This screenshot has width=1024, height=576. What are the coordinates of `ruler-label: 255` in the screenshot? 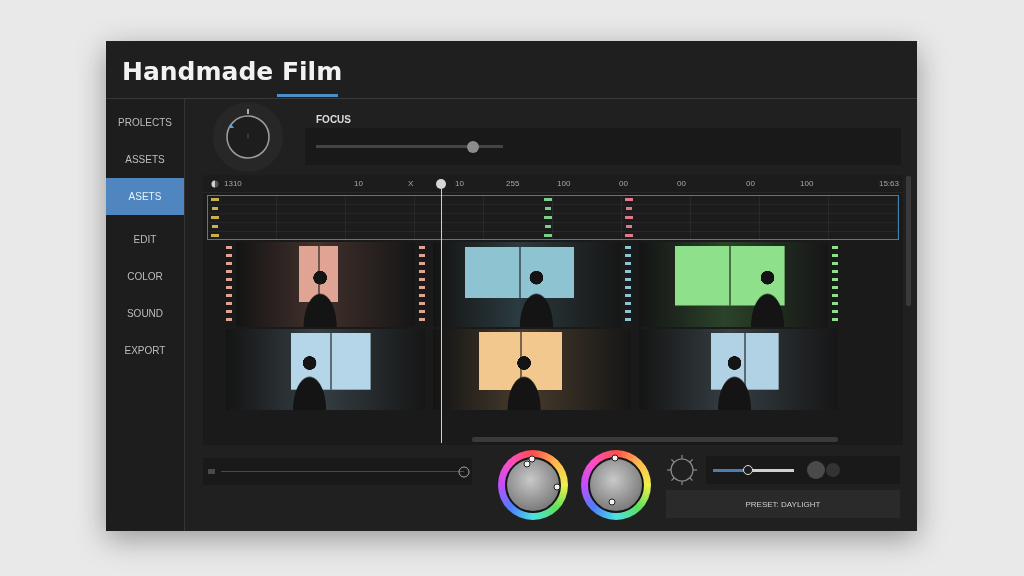 It's located at (513, 183).